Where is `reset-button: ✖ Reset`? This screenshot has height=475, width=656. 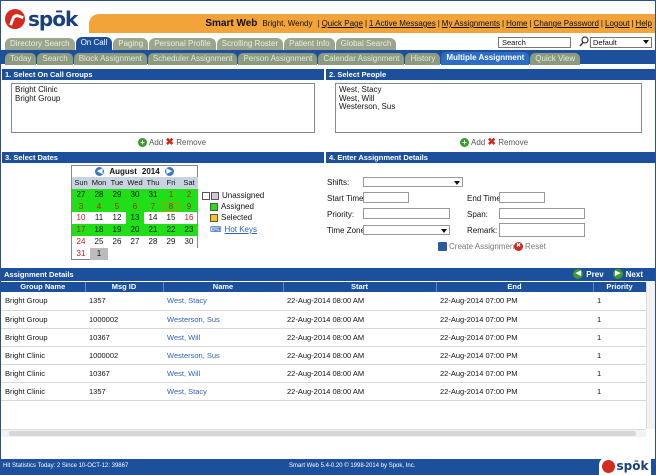 reset-button: ✖ Reset is located at coordinates (530, 246).